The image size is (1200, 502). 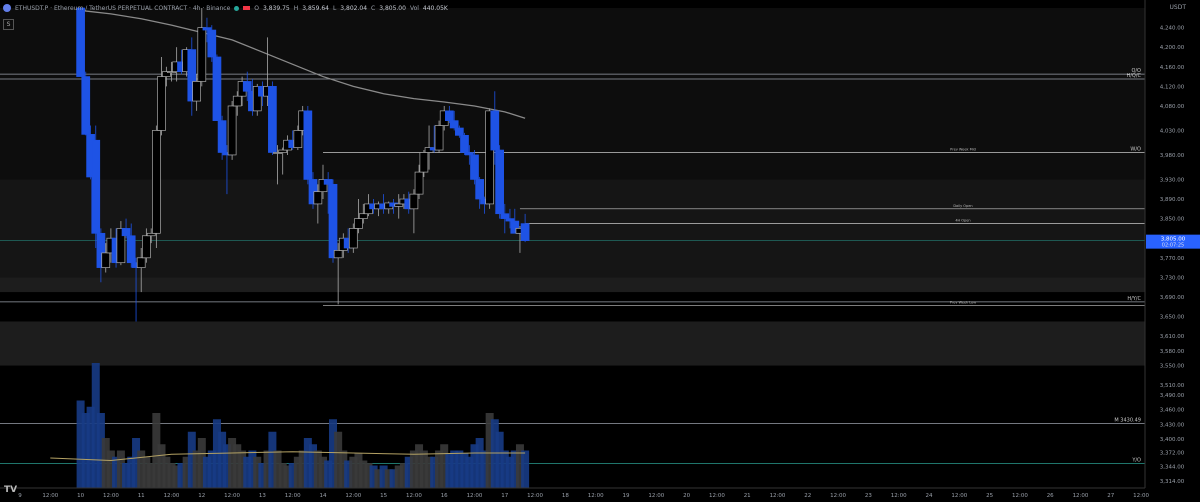 I want to click on ohlc-low-label: L, so click(x=334, y=8).